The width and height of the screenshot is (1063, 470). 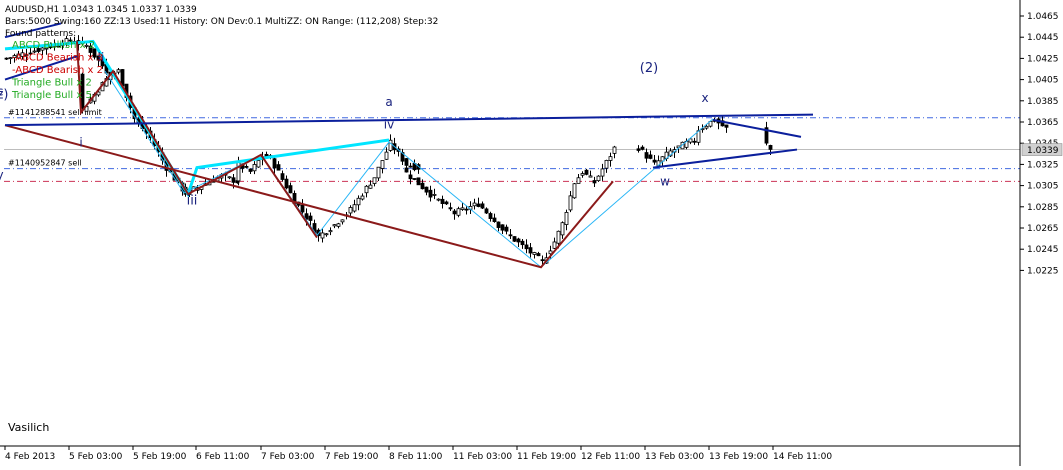 I want to click on price-tick-label: 1.0465, so click(x=1043, y=17).